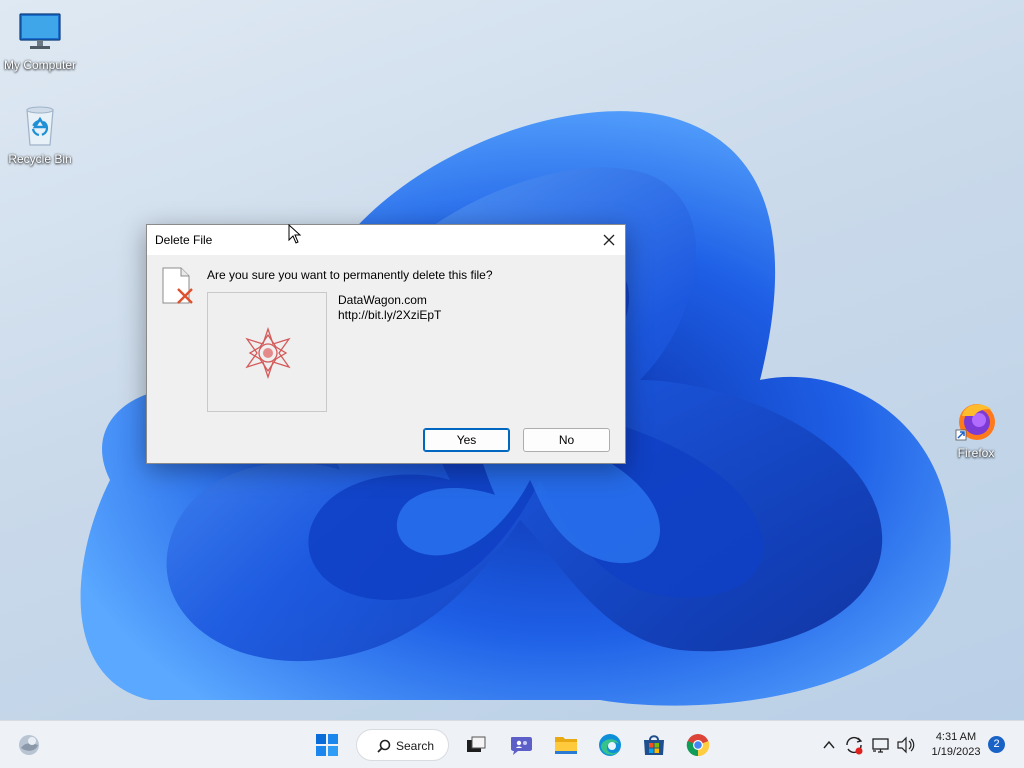 Image resolution: width=1024 pixels, height=768 pixels. I want to click on desktop-icon-label: Recycle Bin, so click(40, 159).